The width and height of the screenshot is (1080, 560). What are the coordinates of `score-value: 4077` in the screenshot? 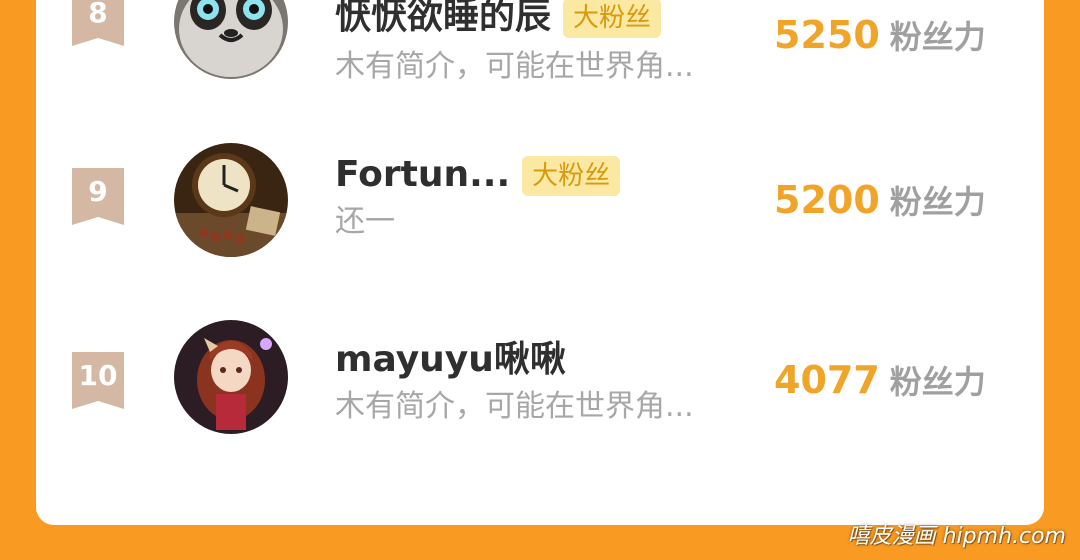 It's located at (827, 380).